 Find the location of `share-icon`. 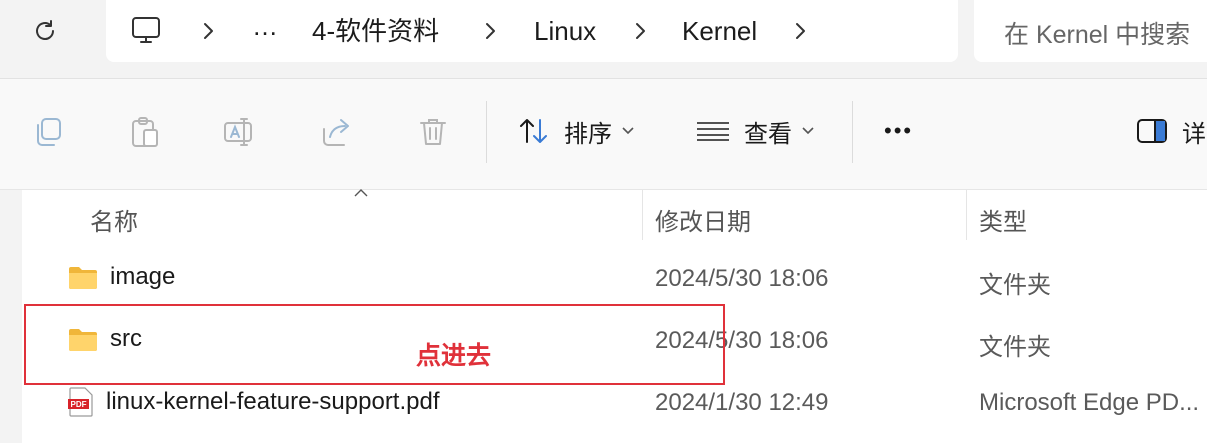

share-icon is located at coordinates (337, 132).